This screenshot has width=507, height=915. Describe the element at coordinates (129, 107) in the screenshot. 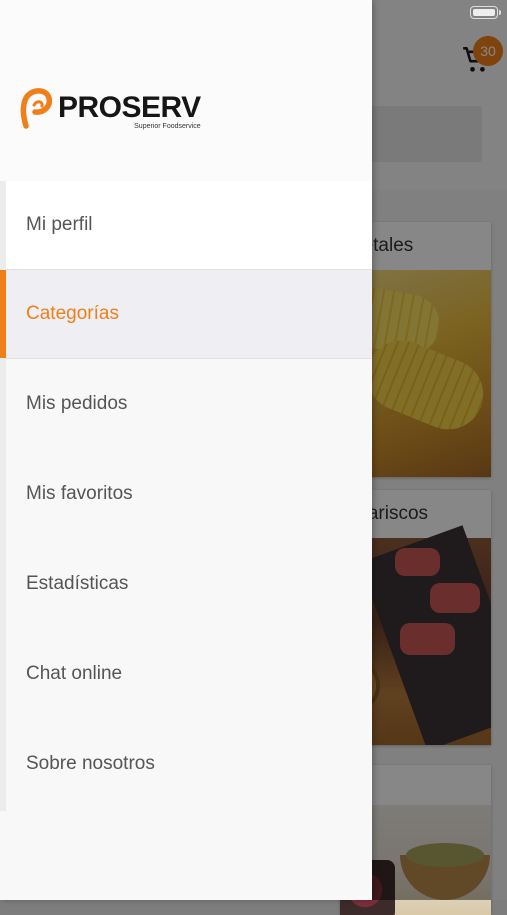

I see `logo-name: PROSERV` at that location.